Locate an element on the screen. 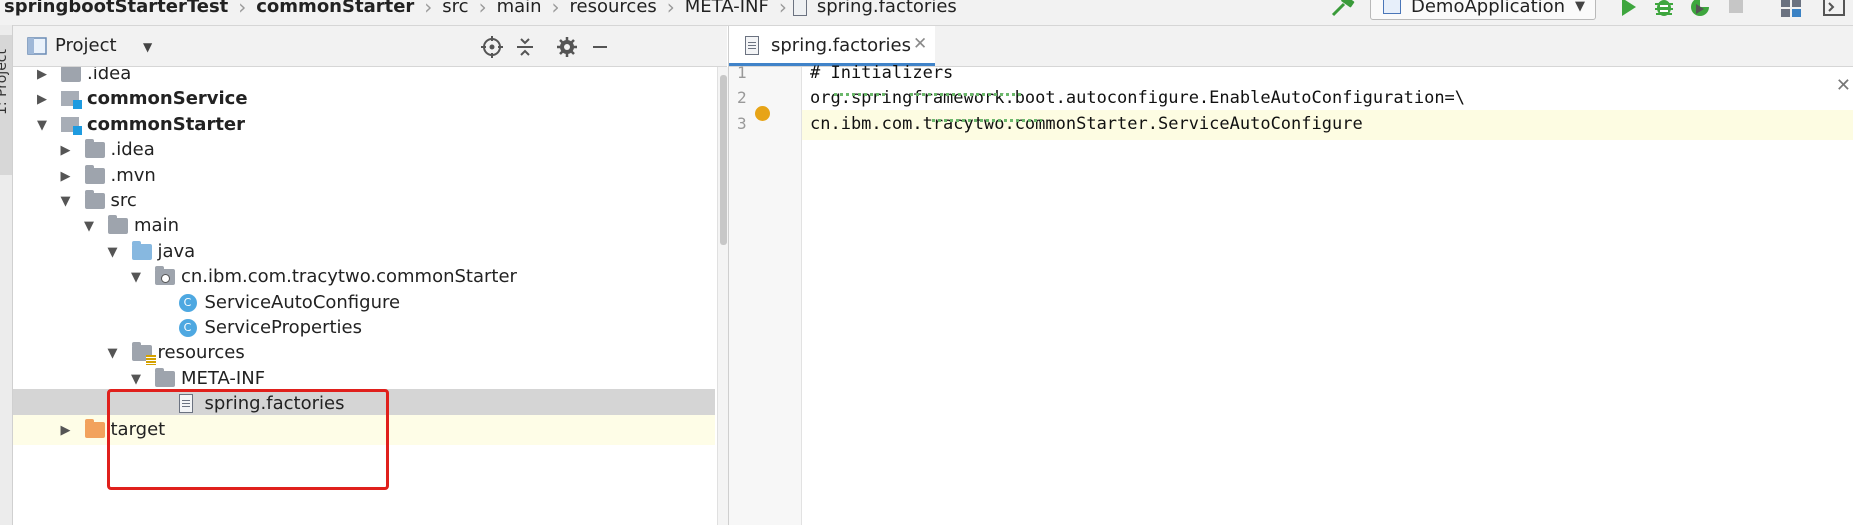 This screenshot has height=525, width=1853. tree-item-label: spring.factories is located at coordinates (274, 403).